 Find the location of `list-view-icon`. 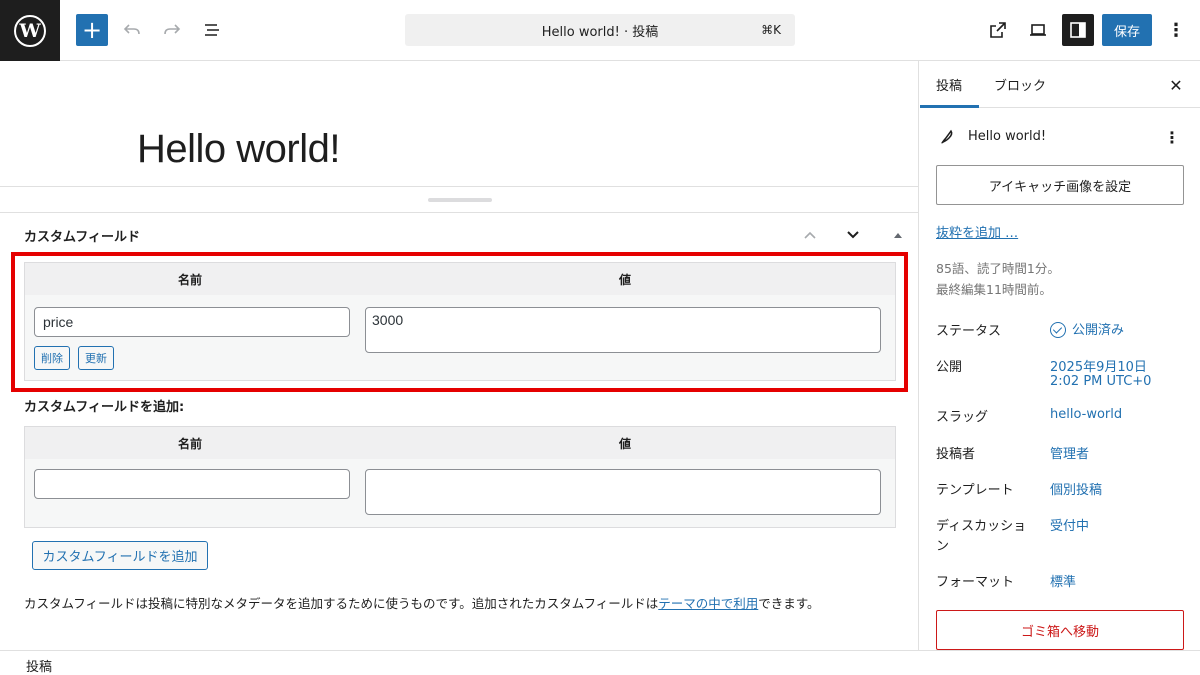

list-view-icon is located at coordinates (212, 30).